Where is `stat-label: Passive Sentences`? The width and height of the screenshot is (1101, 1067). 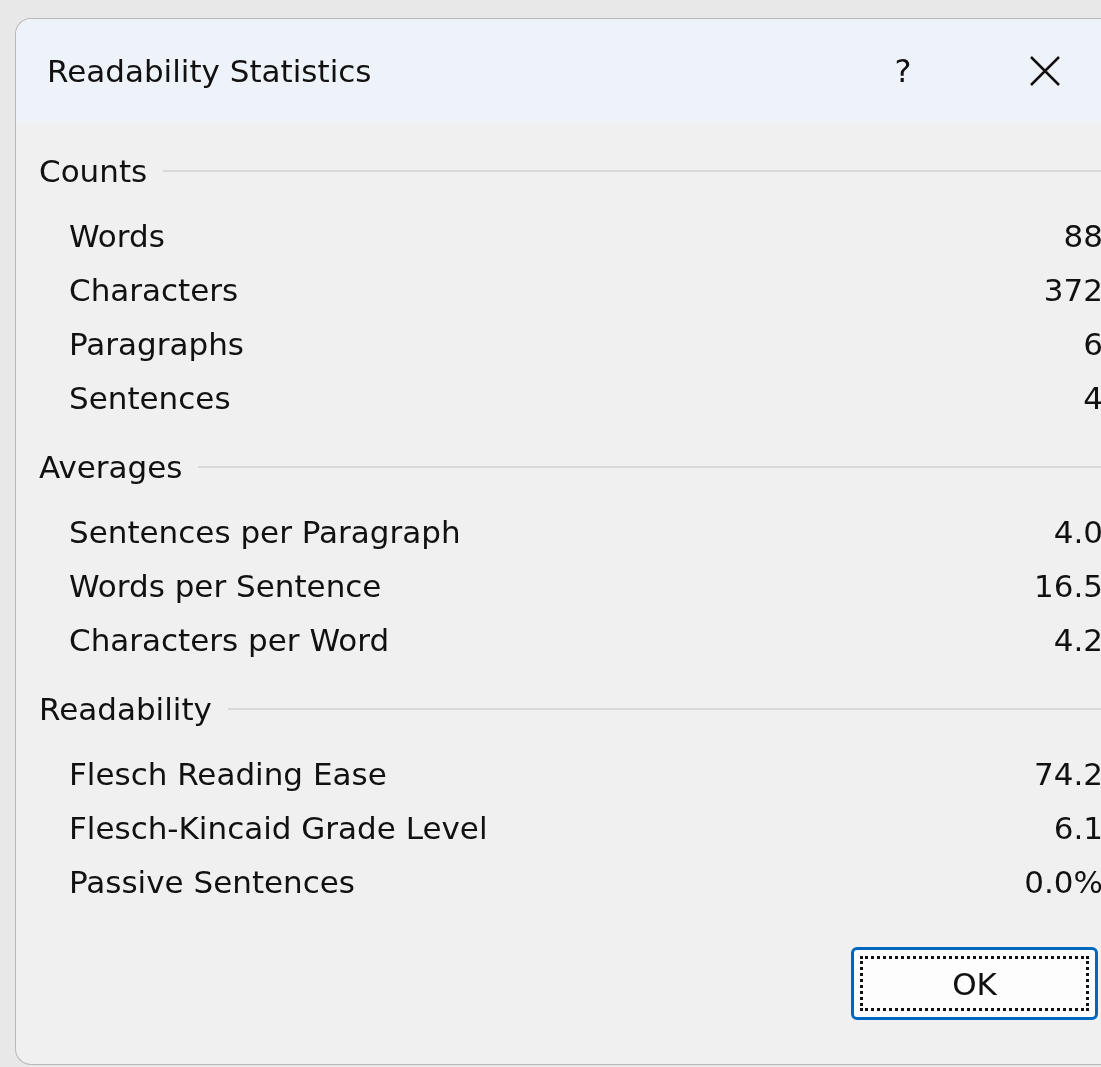
stat-label: Passive Sentences is located at coordinates (212, 882).